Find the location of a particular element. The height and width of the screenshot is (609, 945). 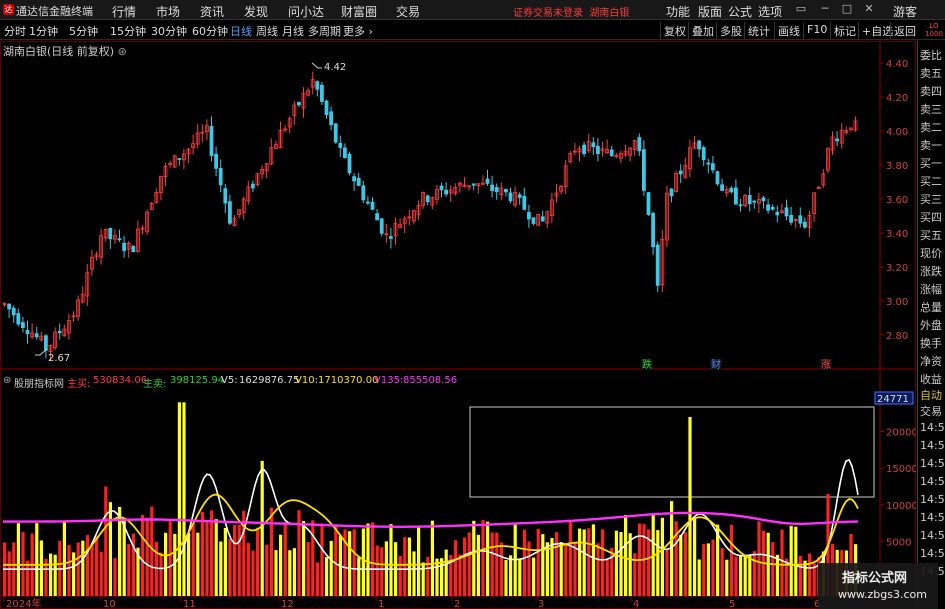

panel-item-ask3: 卖三 is located at coordinates (931, 109).